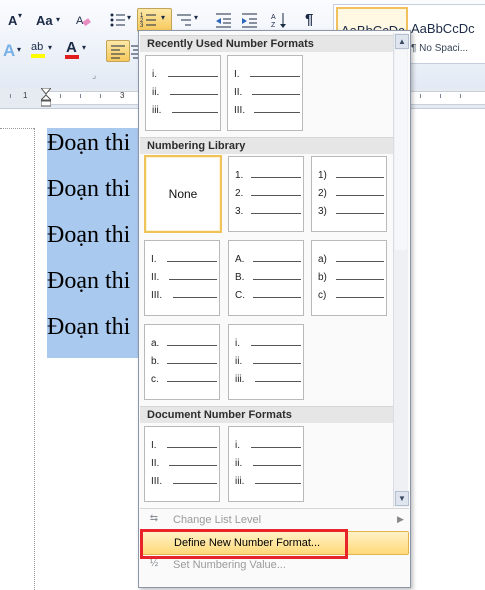 The image size is (485, 590). Describe the element at coordinates (155, 343) in the screenshot. I see `list-marker: a.` at that location.